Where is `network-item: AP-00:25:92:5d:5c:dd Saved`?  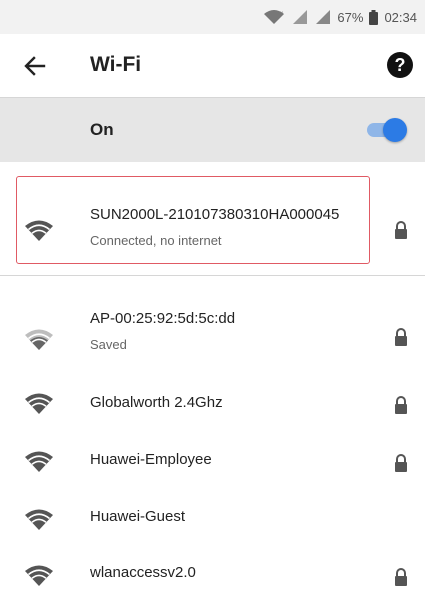
network-item: AP-00:25:92:5d:5c:dd Saved is located at coordinates (212, 331).